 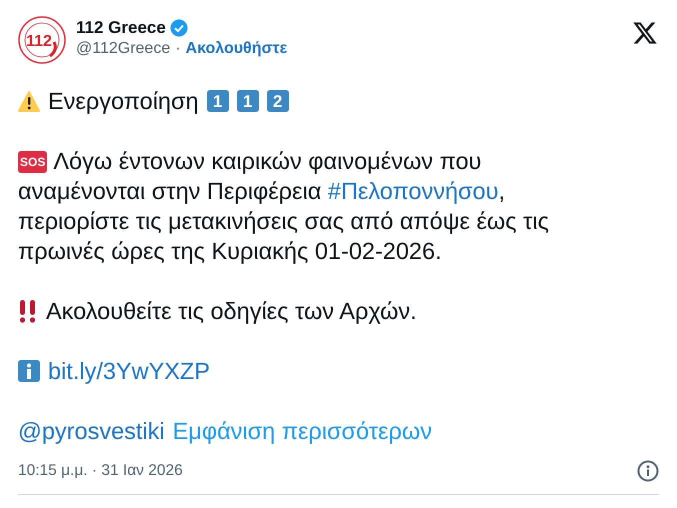 I want to click on follow-link: Ακολουθήστε, so click(x=237, y=49).